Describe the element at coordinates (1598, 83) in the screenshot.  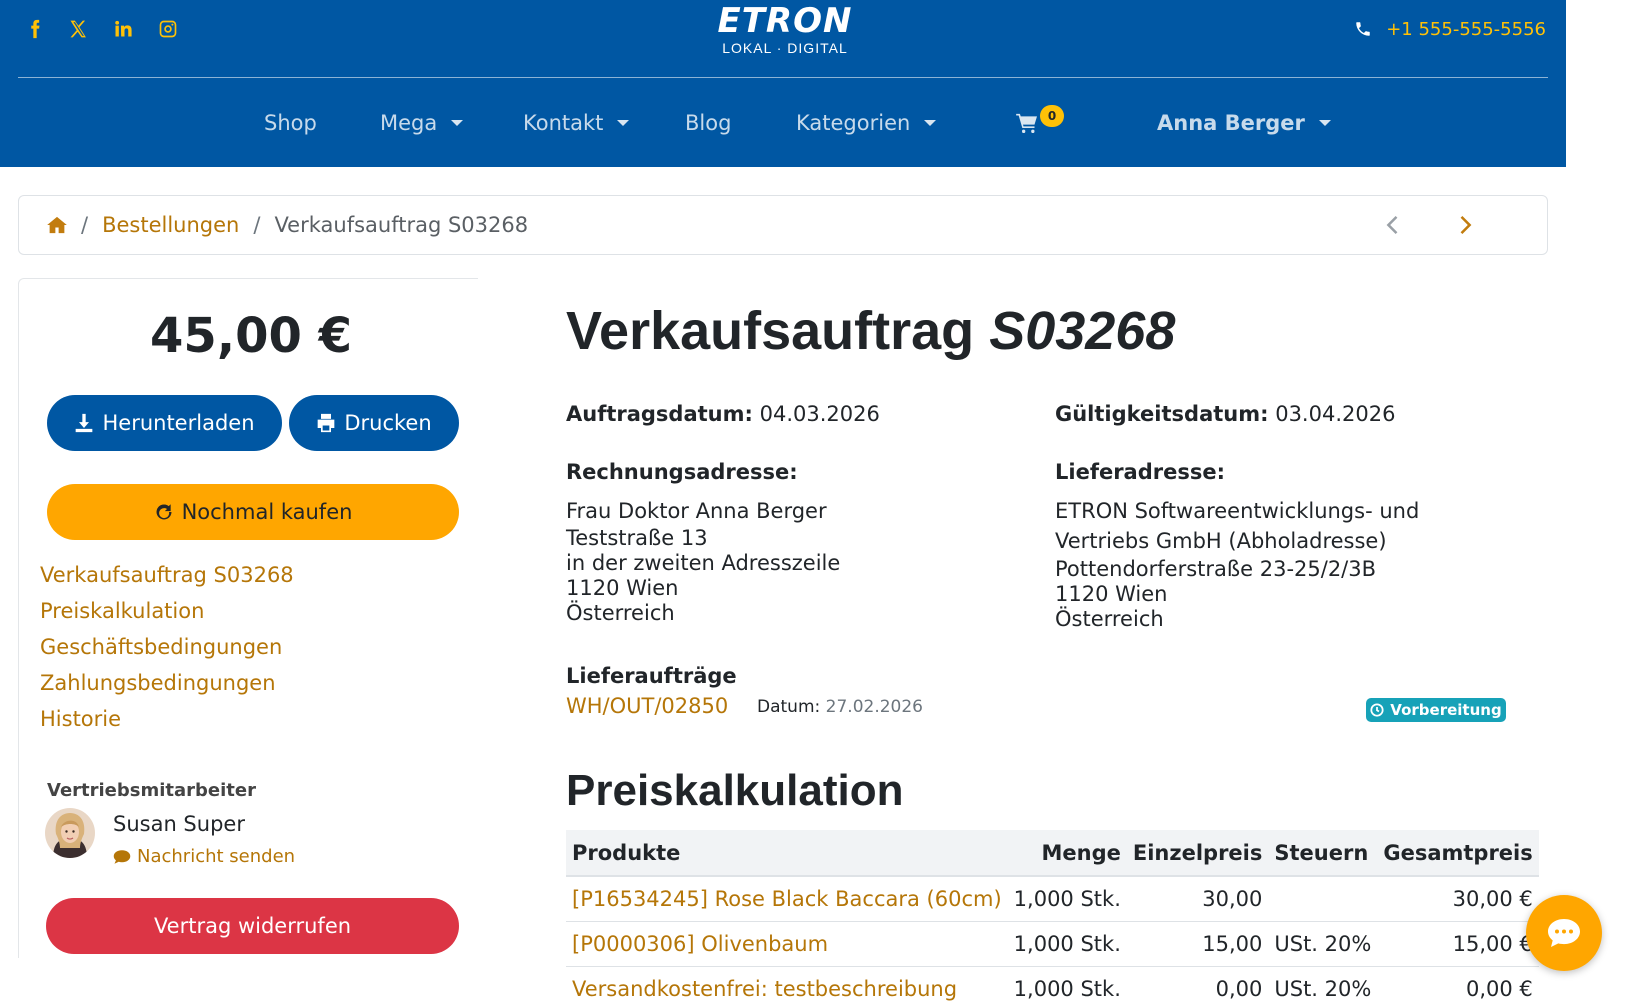
I see `page-margin` at that location.